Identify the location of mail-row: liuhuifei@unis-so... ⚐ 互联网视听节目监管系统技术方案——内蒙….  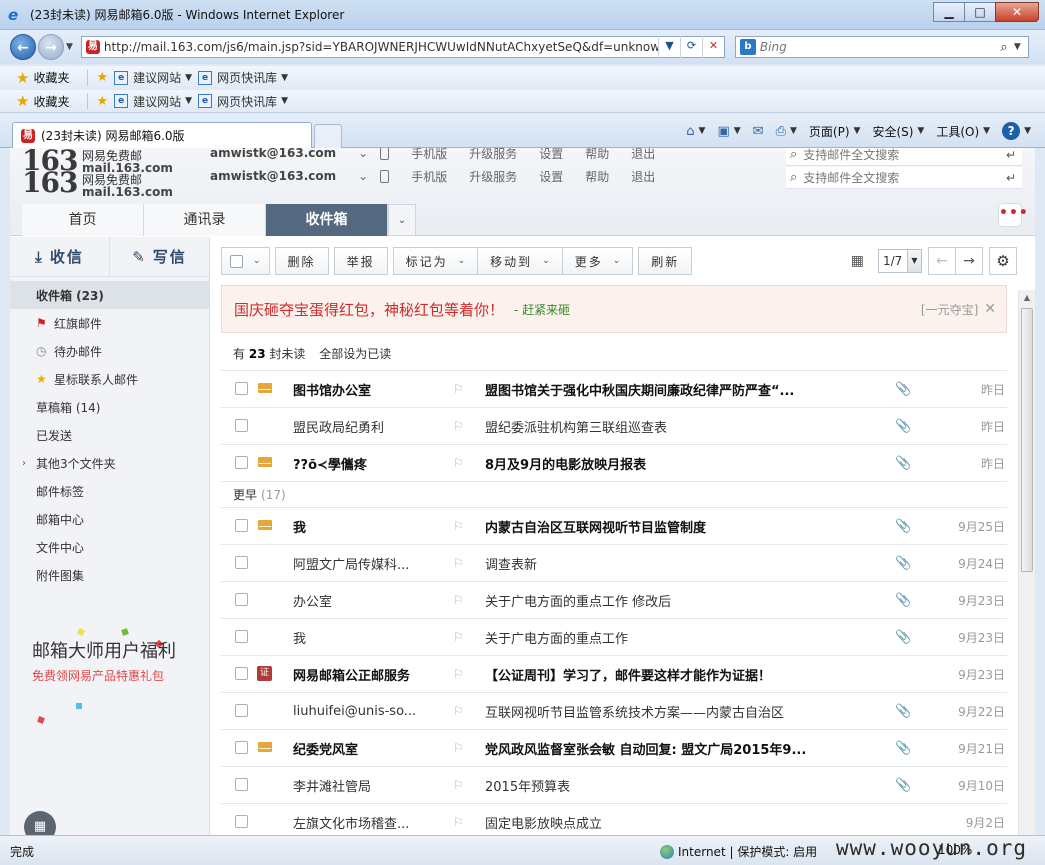
(614, 710).